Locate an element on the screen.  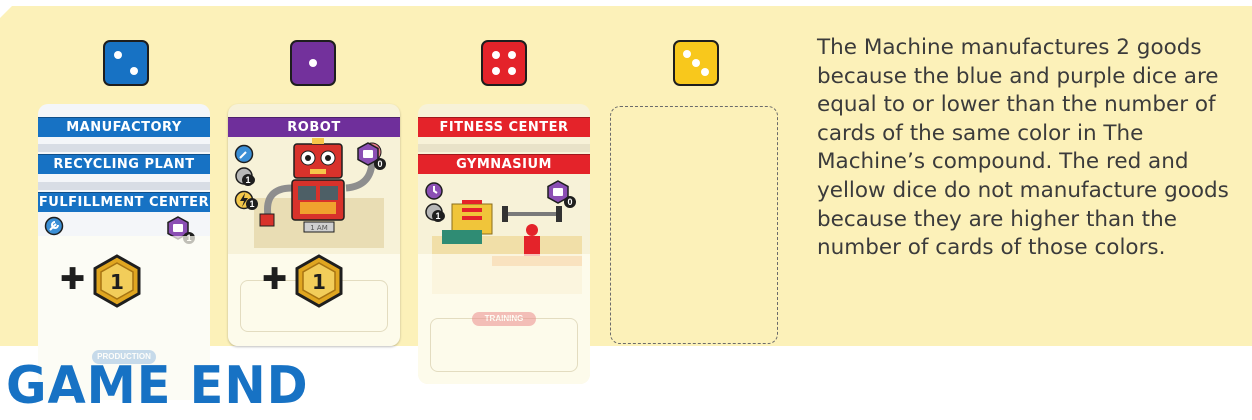
blue-die is located at coordinates (126, 63).